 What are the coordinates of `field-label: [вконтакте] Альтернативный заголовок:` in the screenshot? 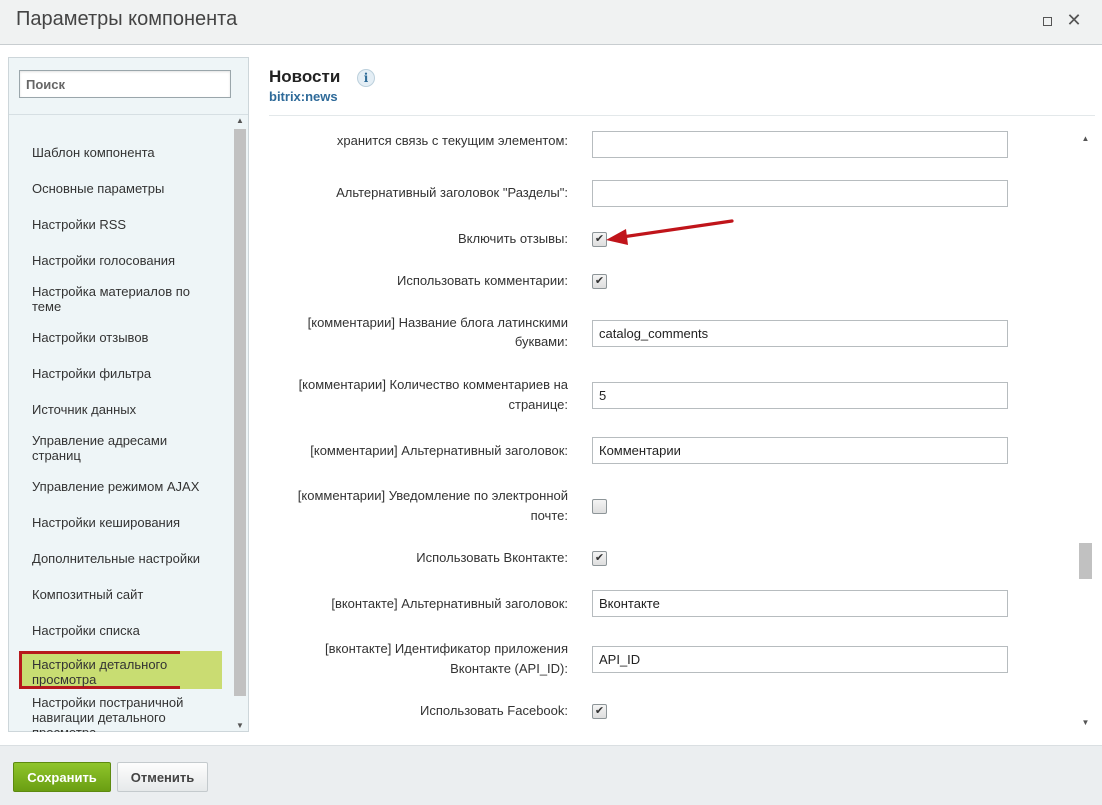 It's located at (449, 603).